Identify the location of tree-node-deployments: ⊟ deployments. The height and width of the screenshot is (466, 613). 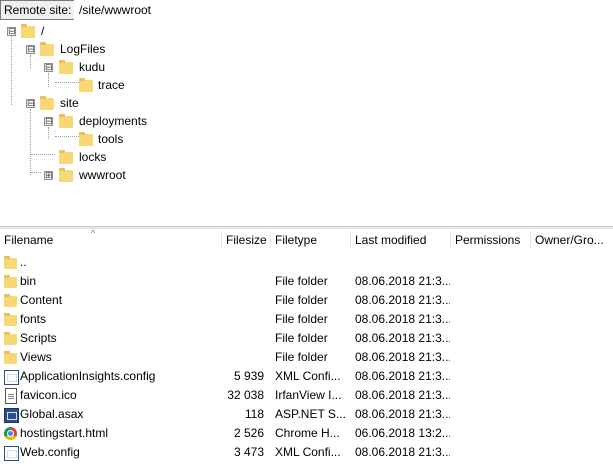
(110, 121).